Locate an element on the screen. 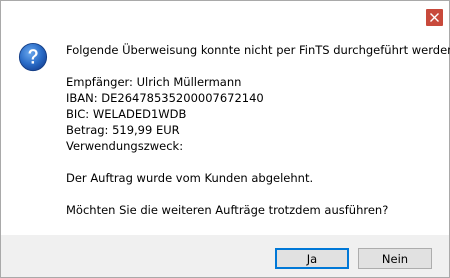  close-button is located at coordinates (434, 17).